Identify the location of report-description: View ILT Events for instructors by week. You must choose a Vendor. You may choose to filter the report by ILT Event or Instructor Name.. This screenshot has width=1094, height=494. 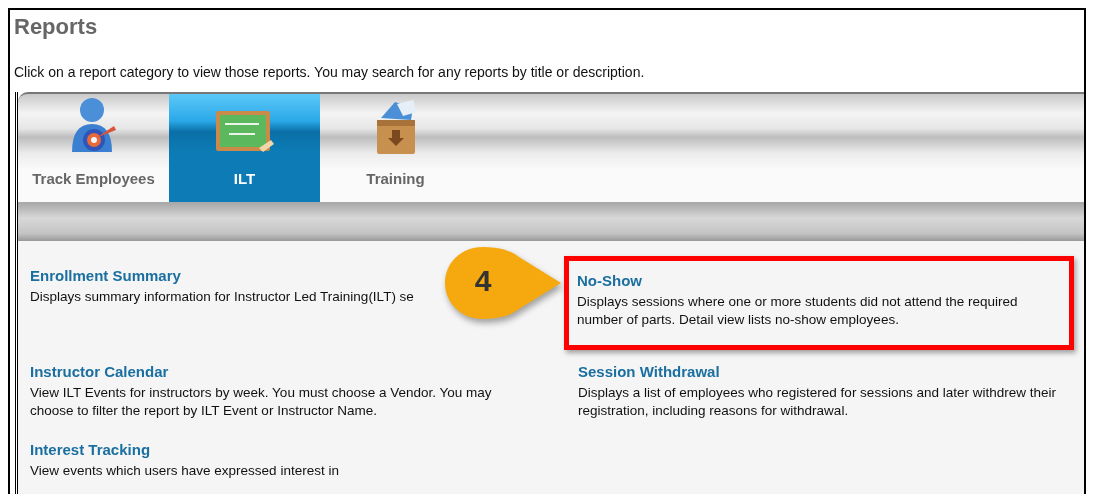
(261, 402).